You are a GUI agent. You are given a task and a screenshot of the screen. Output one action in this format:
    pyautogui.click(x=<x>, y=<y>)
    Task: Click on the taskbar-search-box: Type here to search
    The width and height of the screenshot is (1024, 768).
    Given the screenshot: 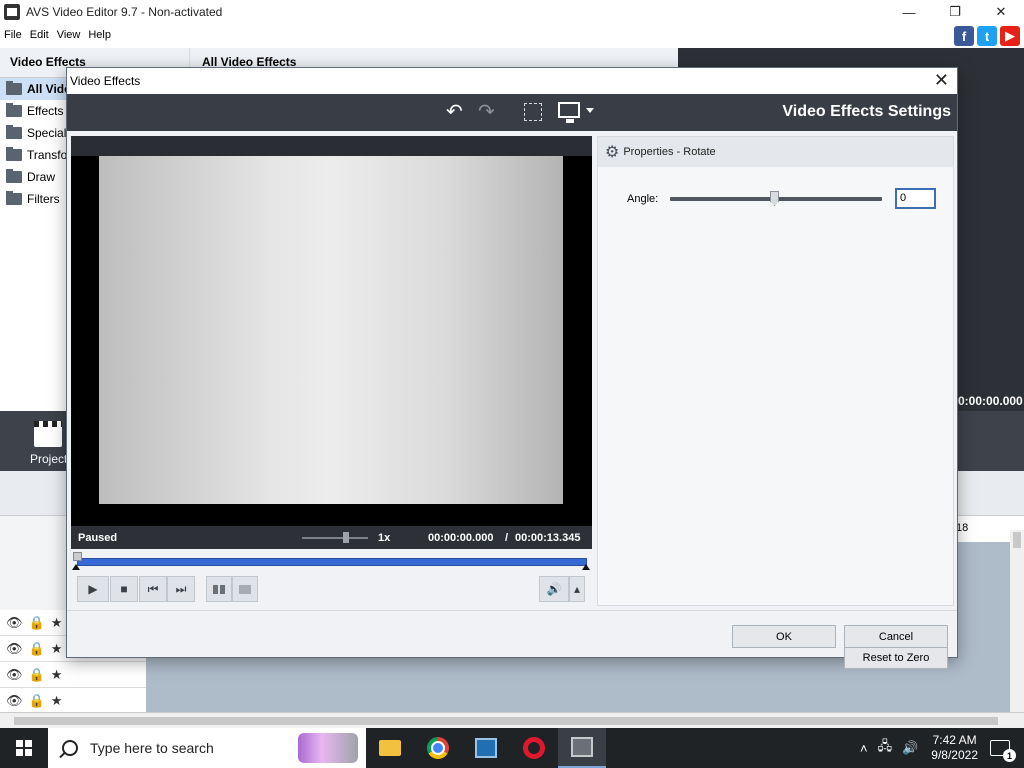 What is the action you would take?
    pyautogui.click(x=207, y=748)
    